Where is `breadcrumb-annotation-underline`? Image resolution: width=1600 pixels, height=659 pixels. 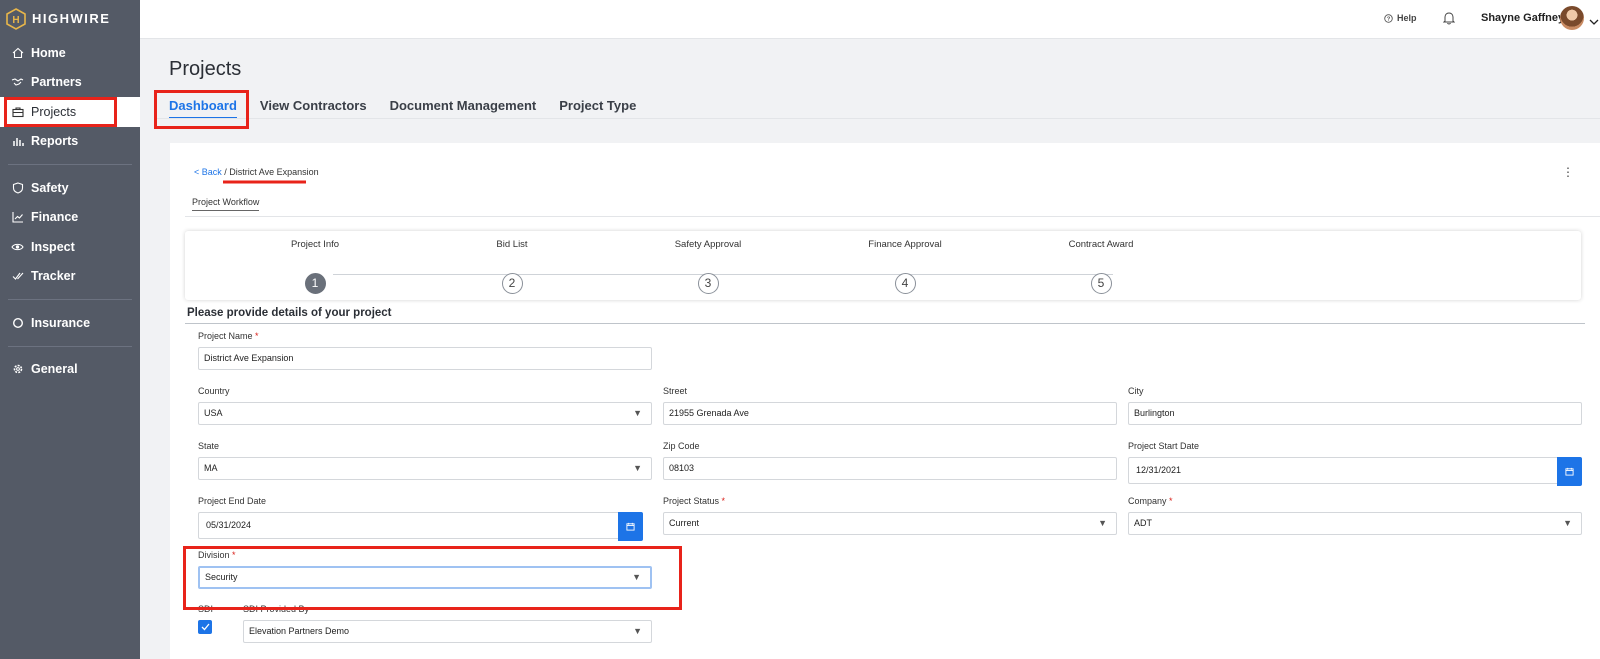
breadcrumb-annotation-underline is located at coordinates (264, 182).